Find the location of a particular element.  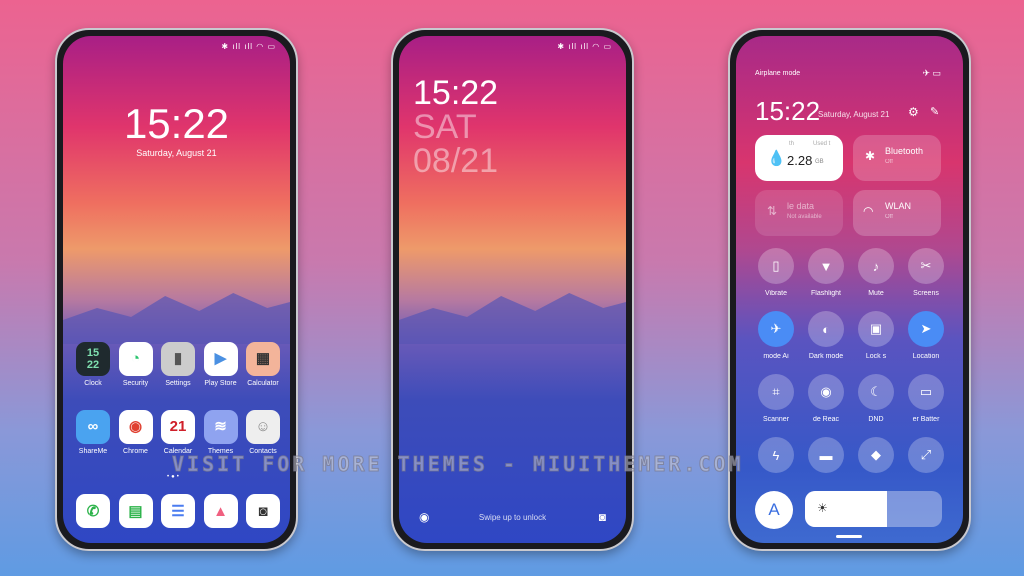

app-chrome: ◉ Chrome is located at coordinates (136, 432).